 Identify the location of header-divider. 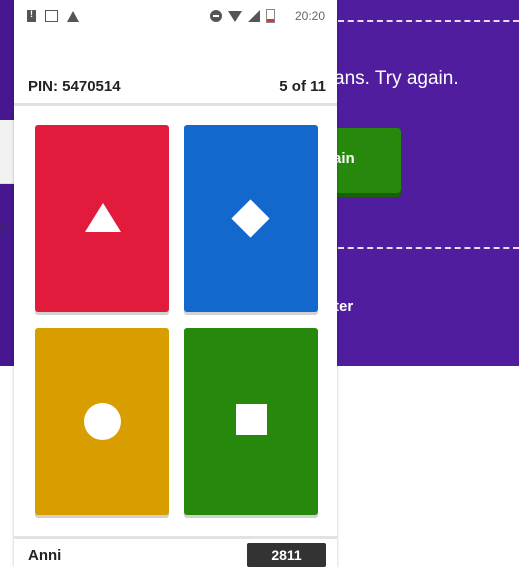
(175, 104).